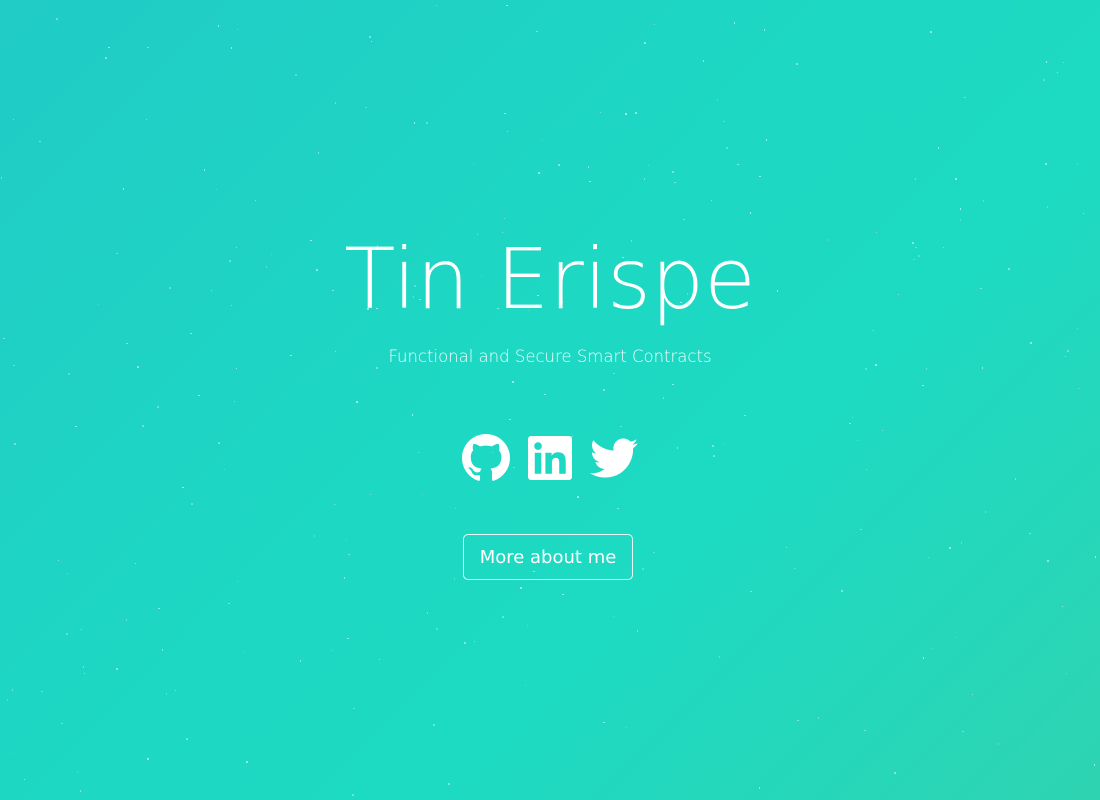  What do you see at coordinates (550, 356) in the screenshot?
I see `page-subtitle: Functional and Secure Smart Contracts` at bounding box center [550, 356].